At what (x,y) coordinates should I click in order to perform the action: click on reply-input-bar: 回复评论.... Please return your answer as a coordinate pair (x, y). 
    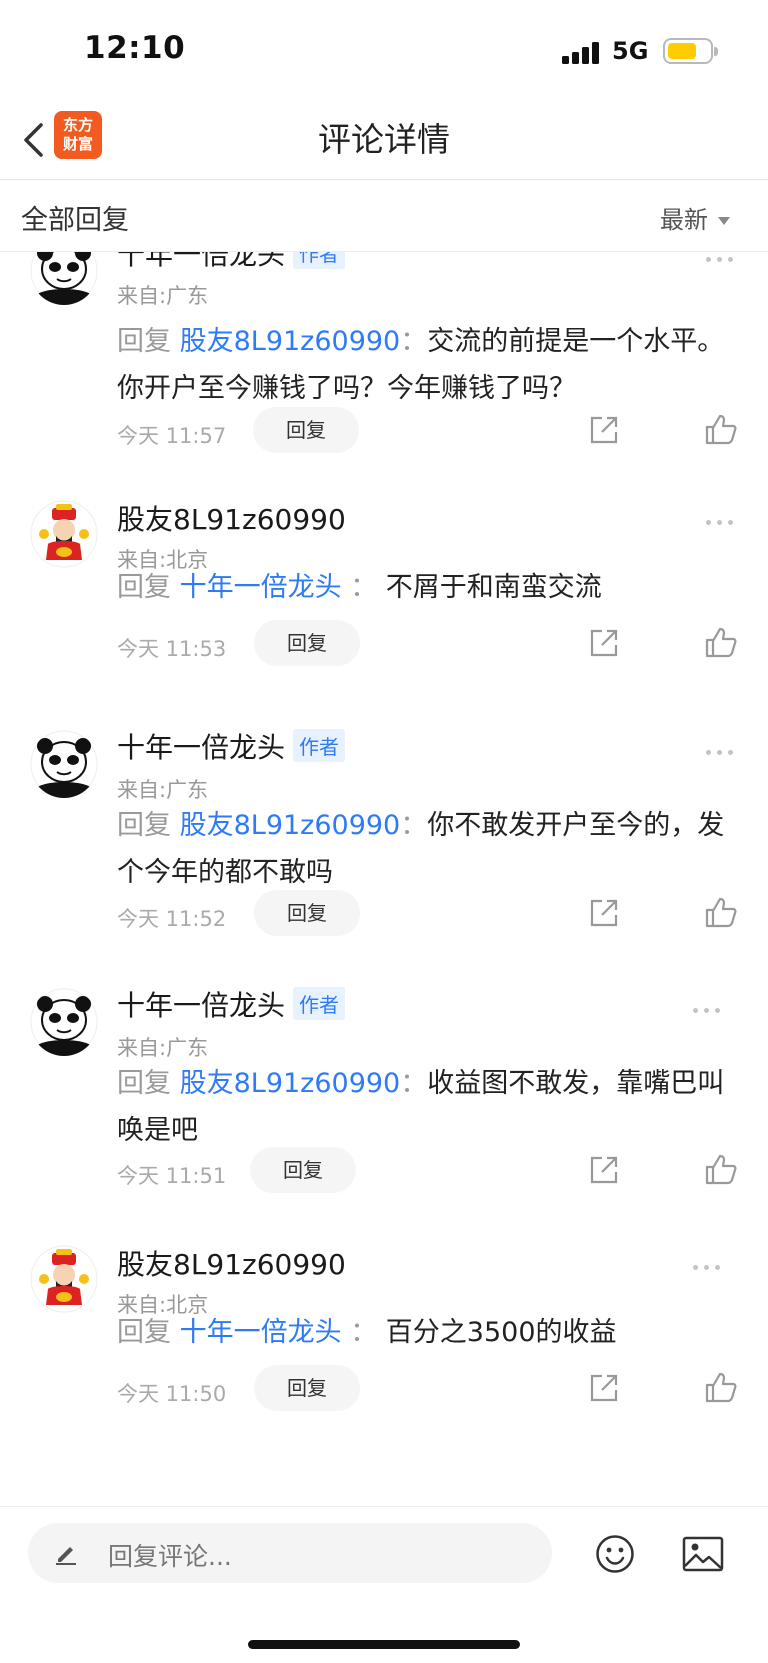
    Looking at the image, I should click on (384, 1557).